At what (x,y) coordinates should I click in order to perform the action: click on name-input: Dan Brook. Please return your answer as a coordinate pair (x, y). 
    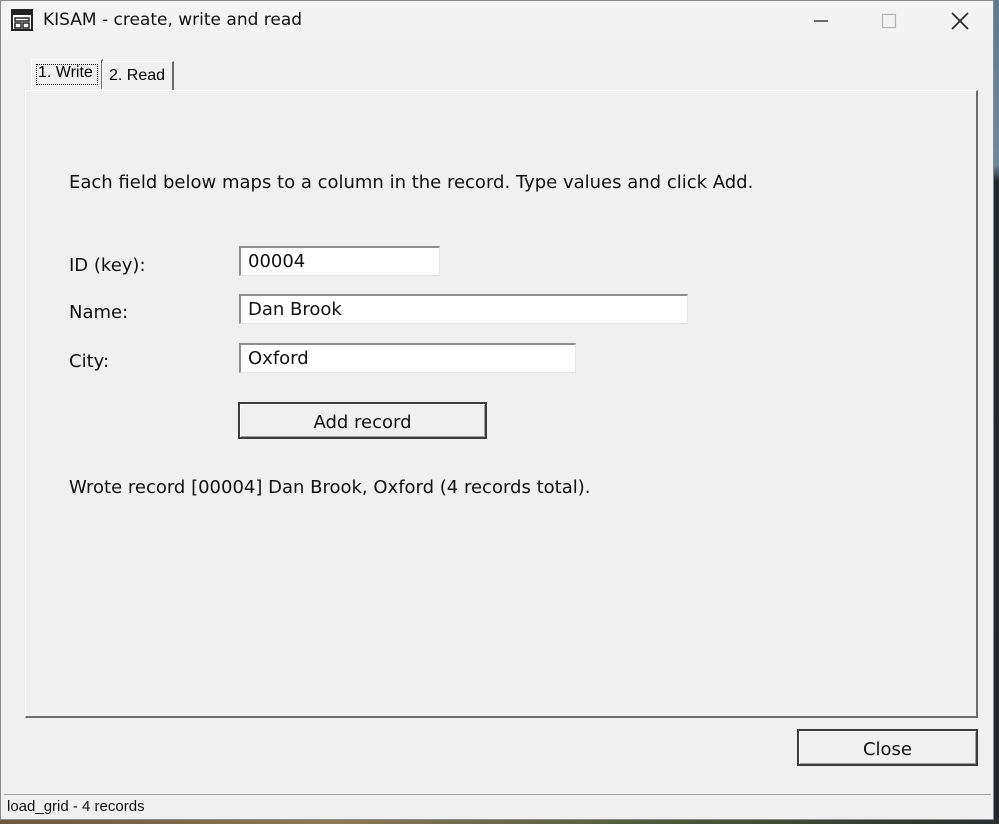
    Looking at the image, I should click on (463, 309).